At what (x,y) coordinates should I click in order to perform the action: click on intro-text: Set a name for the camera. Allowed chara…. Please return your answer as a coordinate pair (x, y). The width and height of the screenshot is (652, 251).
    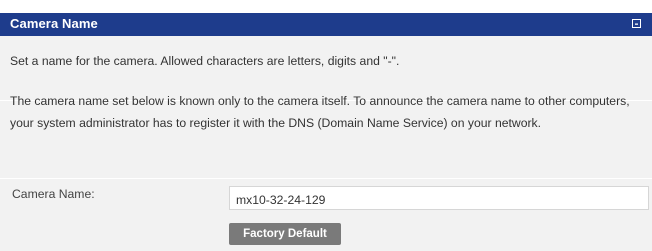
    Looking at the image, I should click on (205, 61).